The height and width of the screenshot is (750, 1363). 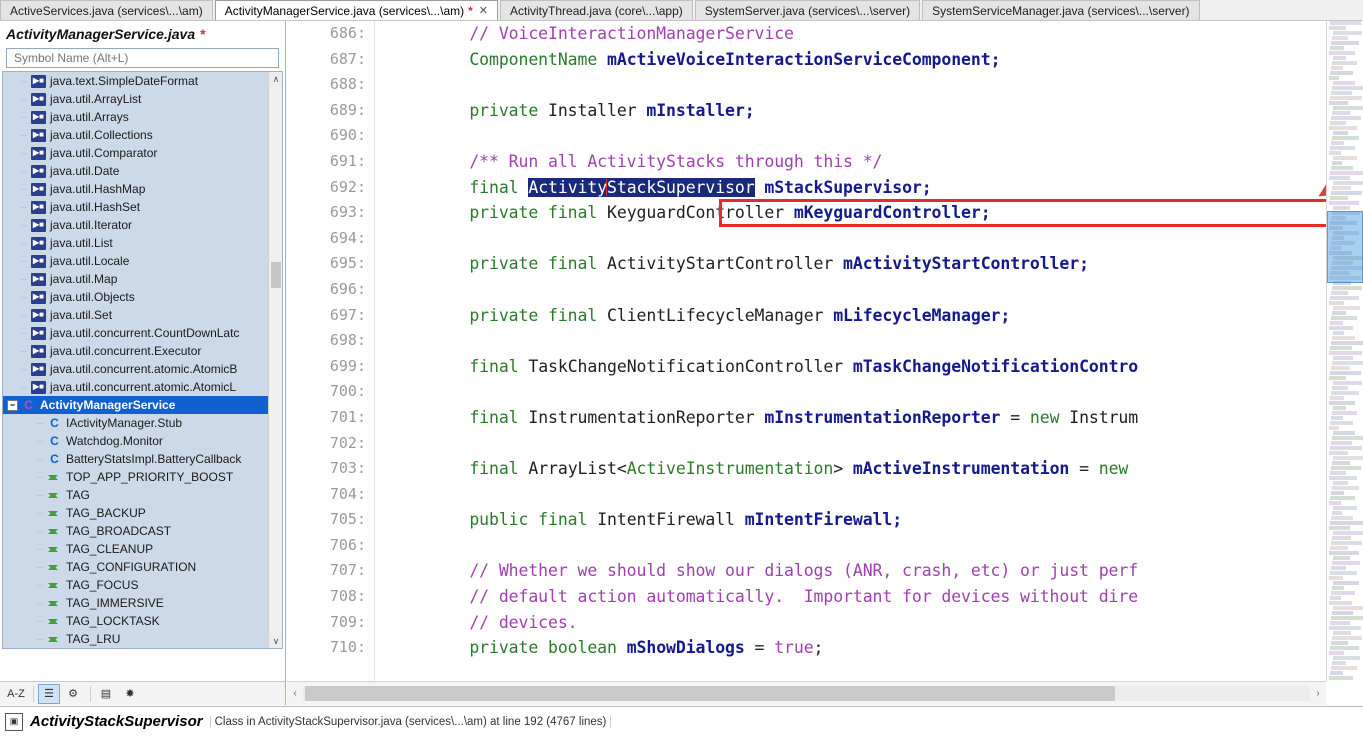 I want to click on code-line: private Installer mInstaller;, so click(x=878, y=111).